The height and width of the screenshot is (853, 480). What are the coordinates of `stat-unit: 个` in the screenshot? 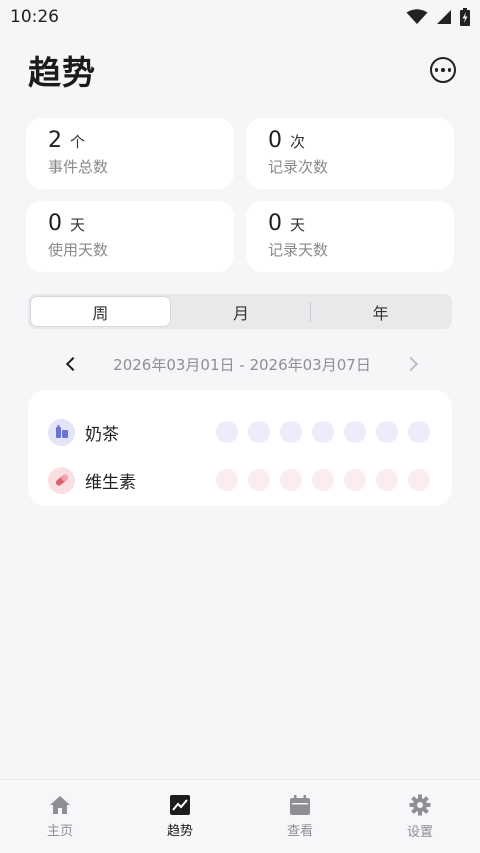 It's located at (78, 142).